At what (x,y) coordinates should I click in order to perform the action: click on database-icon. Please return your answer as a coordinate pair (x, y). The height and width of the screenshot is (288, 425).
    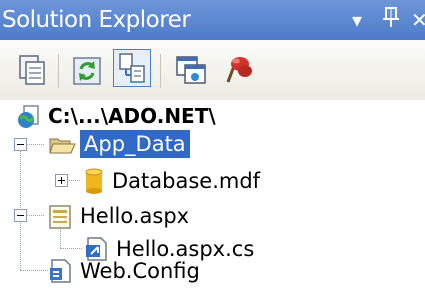
    Looking at the image, I should click on (94, 181).